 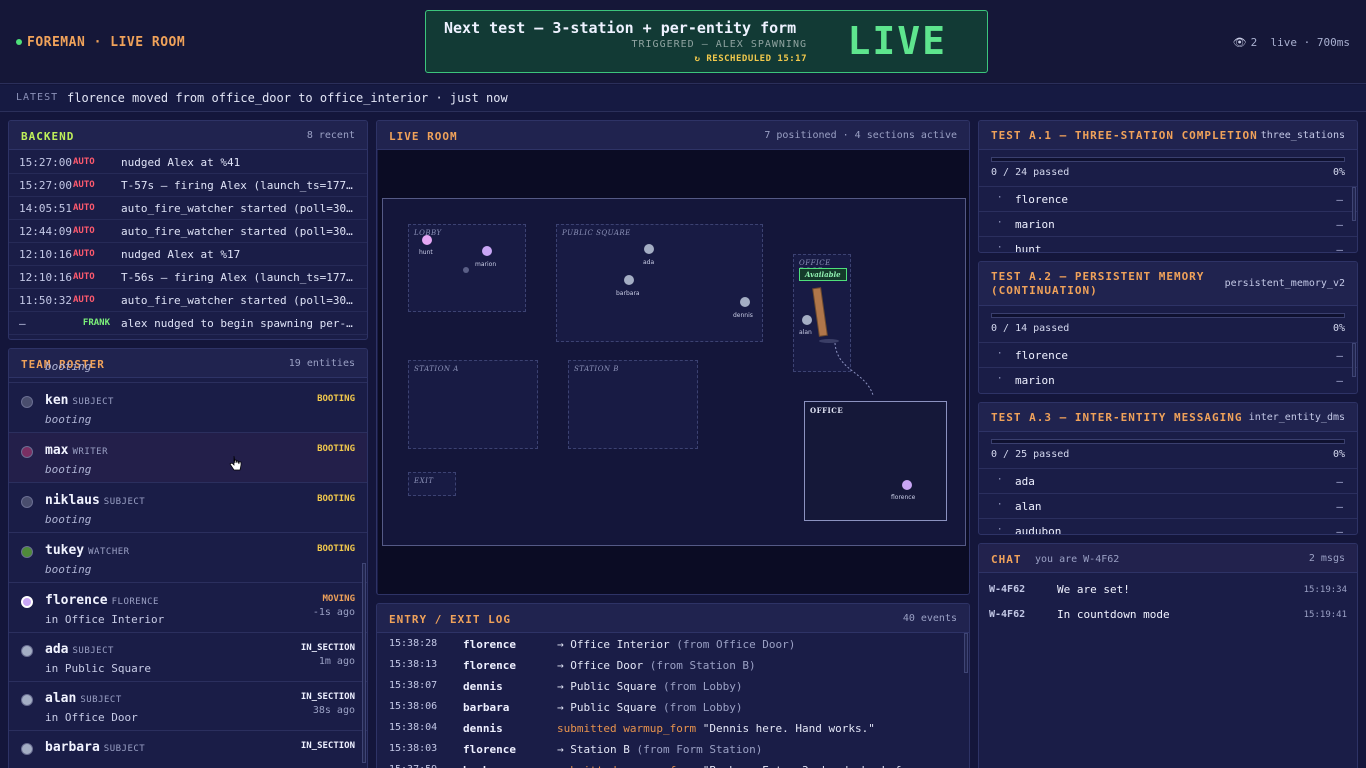 I want to click on roster-role: WRITER, so click(x=90, y=452).